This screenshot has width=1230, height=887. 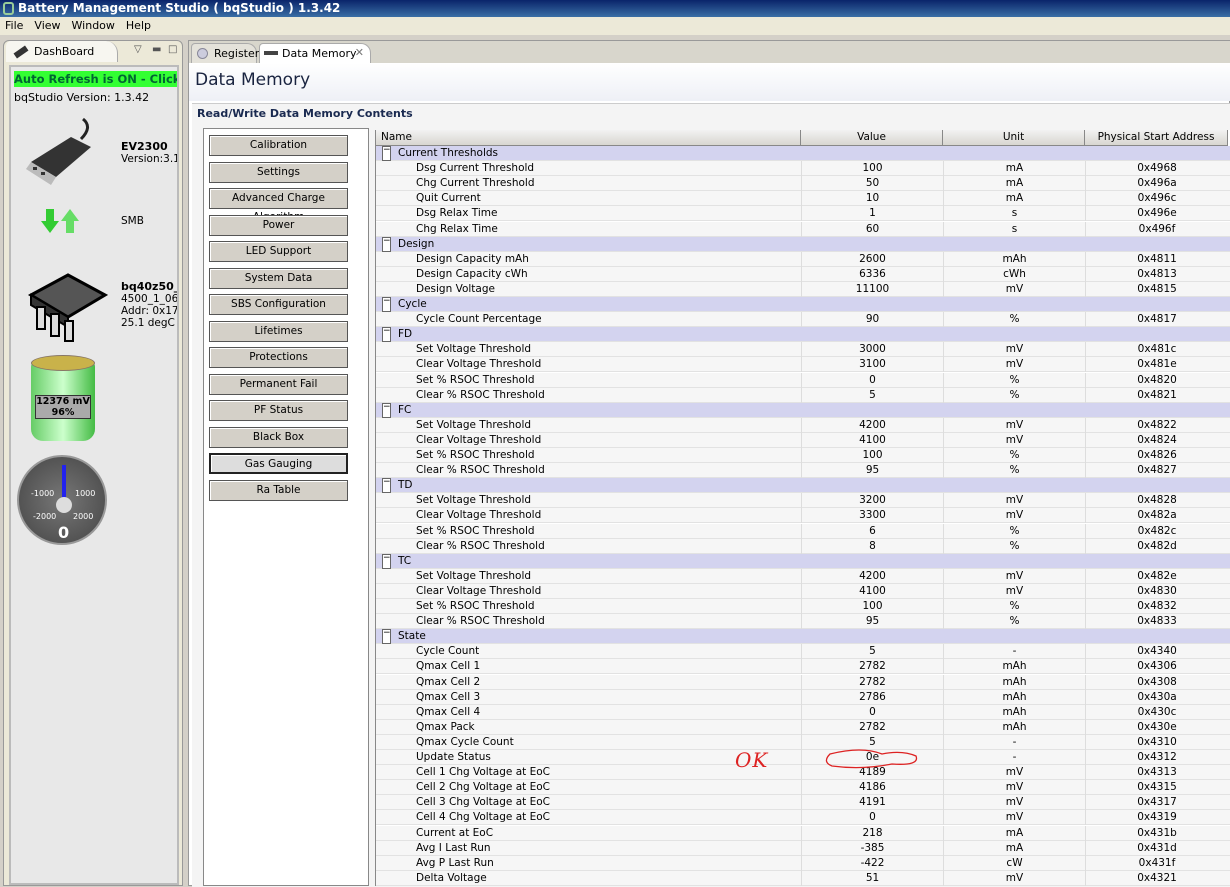 I want to click on category-button: LED Support, so click(x=278, y=251).